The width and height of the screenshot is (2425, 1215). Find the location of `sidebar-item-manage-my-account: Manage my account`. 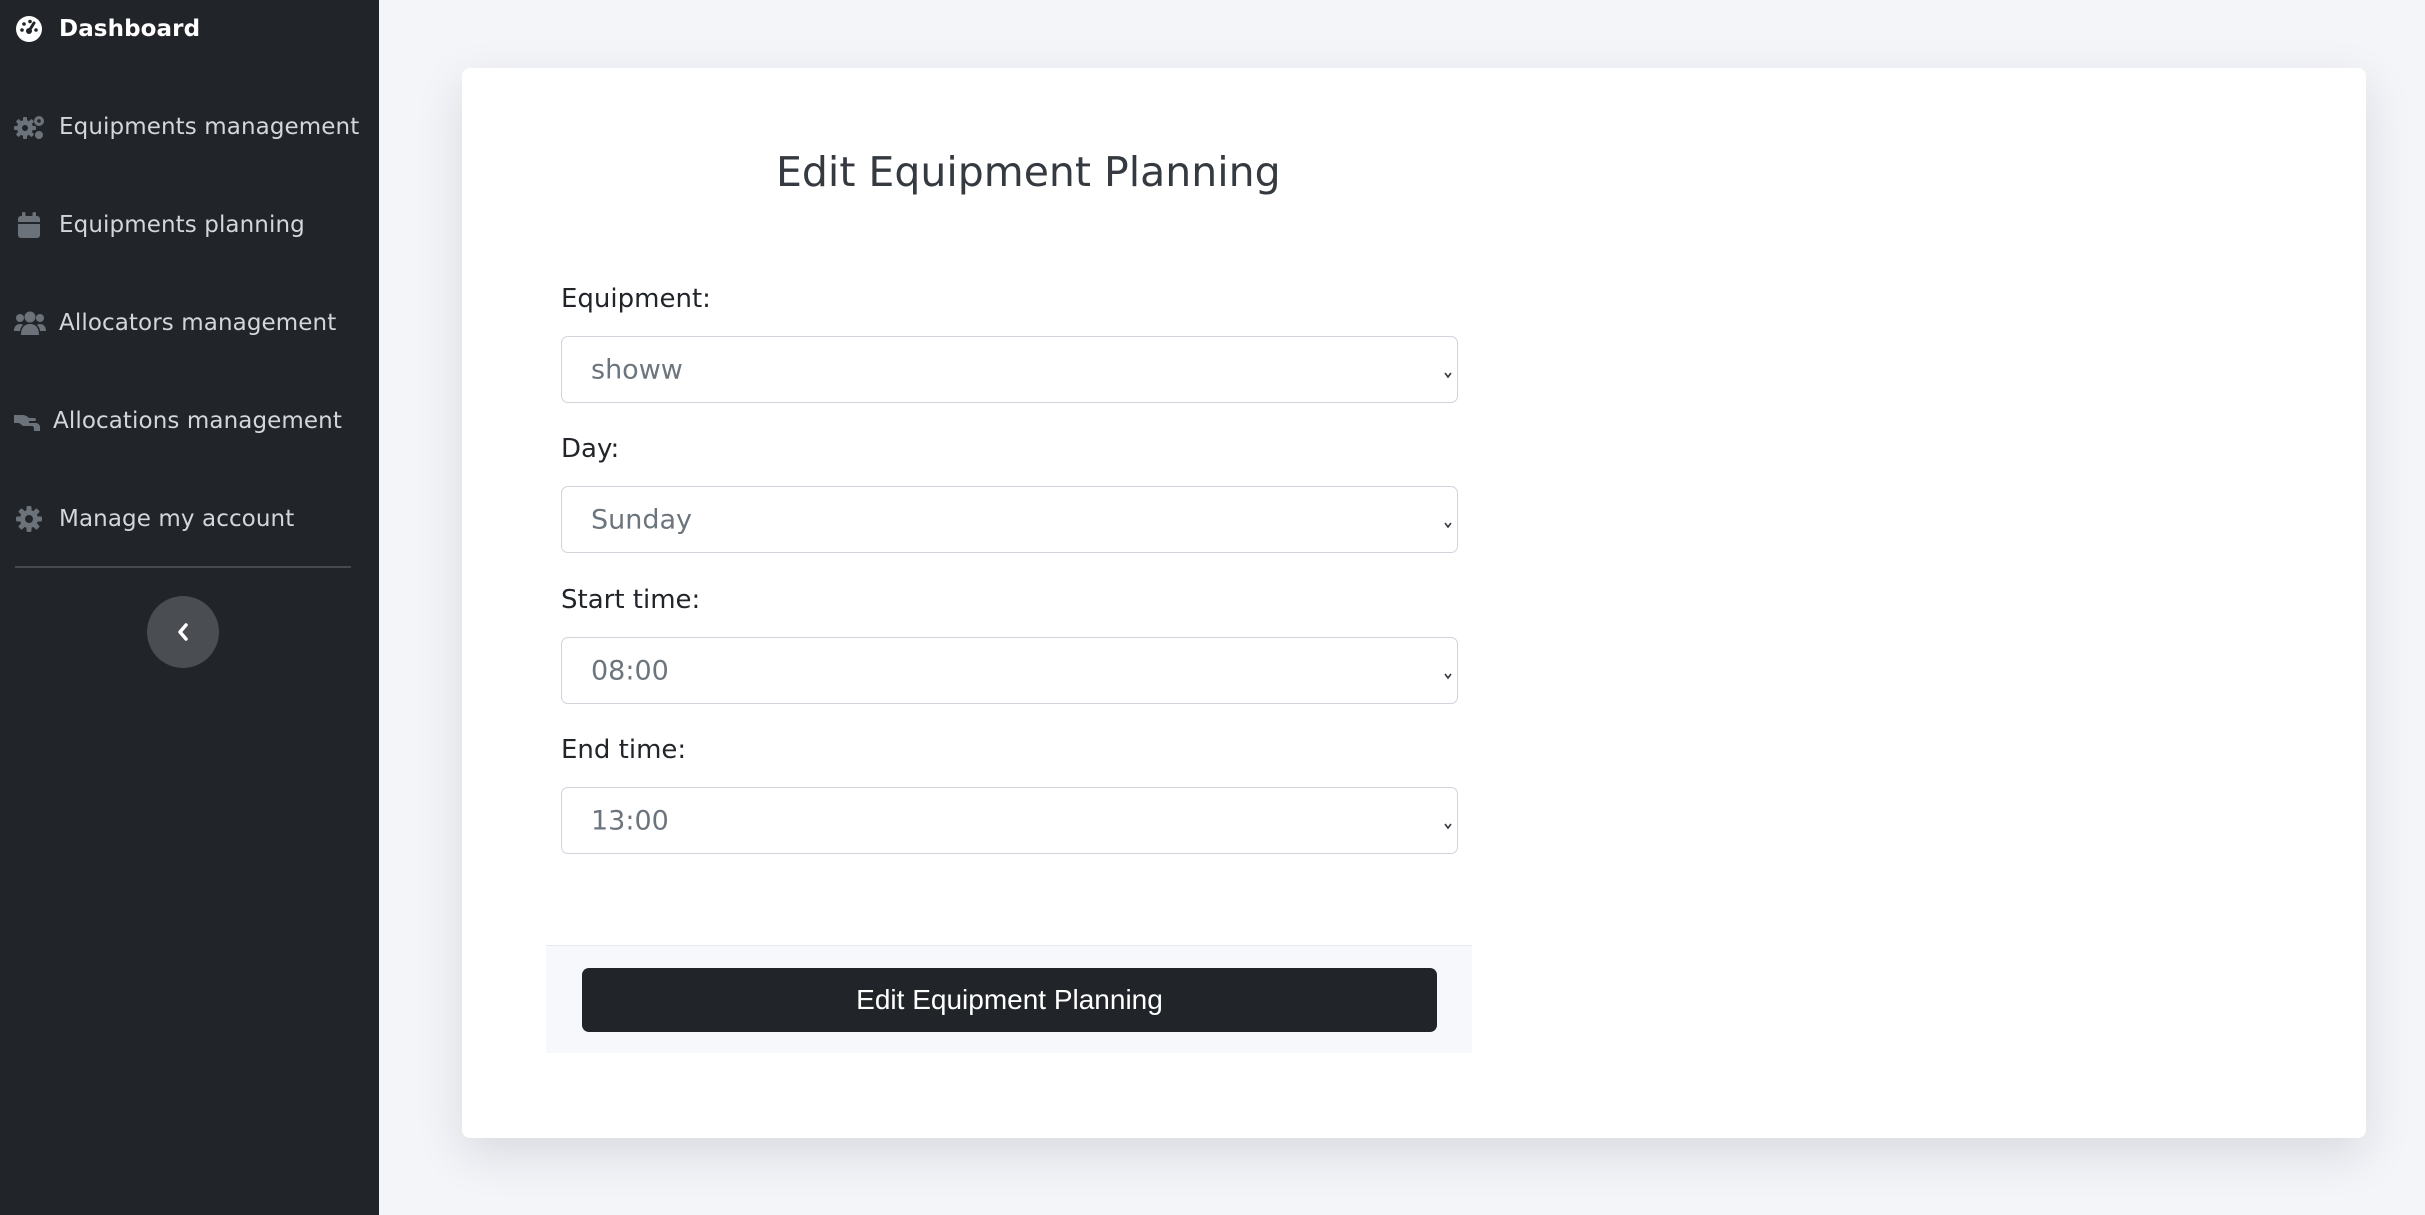

sidebar-item-manage-my-account: Manage my account is located at coordinates (189, 519).